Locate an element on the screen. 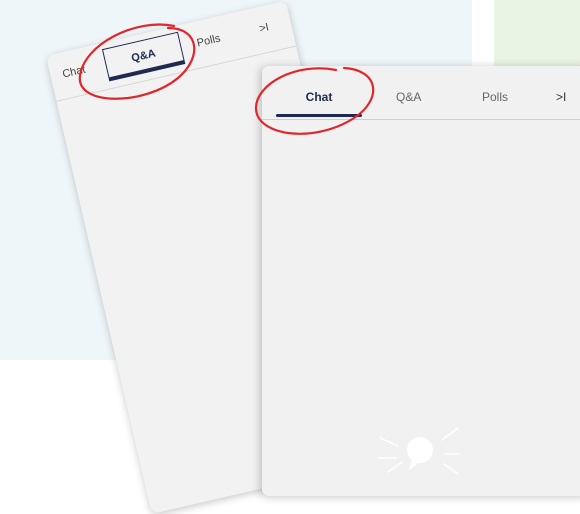  back-tab-polls: Polls is located at coordinates (209, 40).